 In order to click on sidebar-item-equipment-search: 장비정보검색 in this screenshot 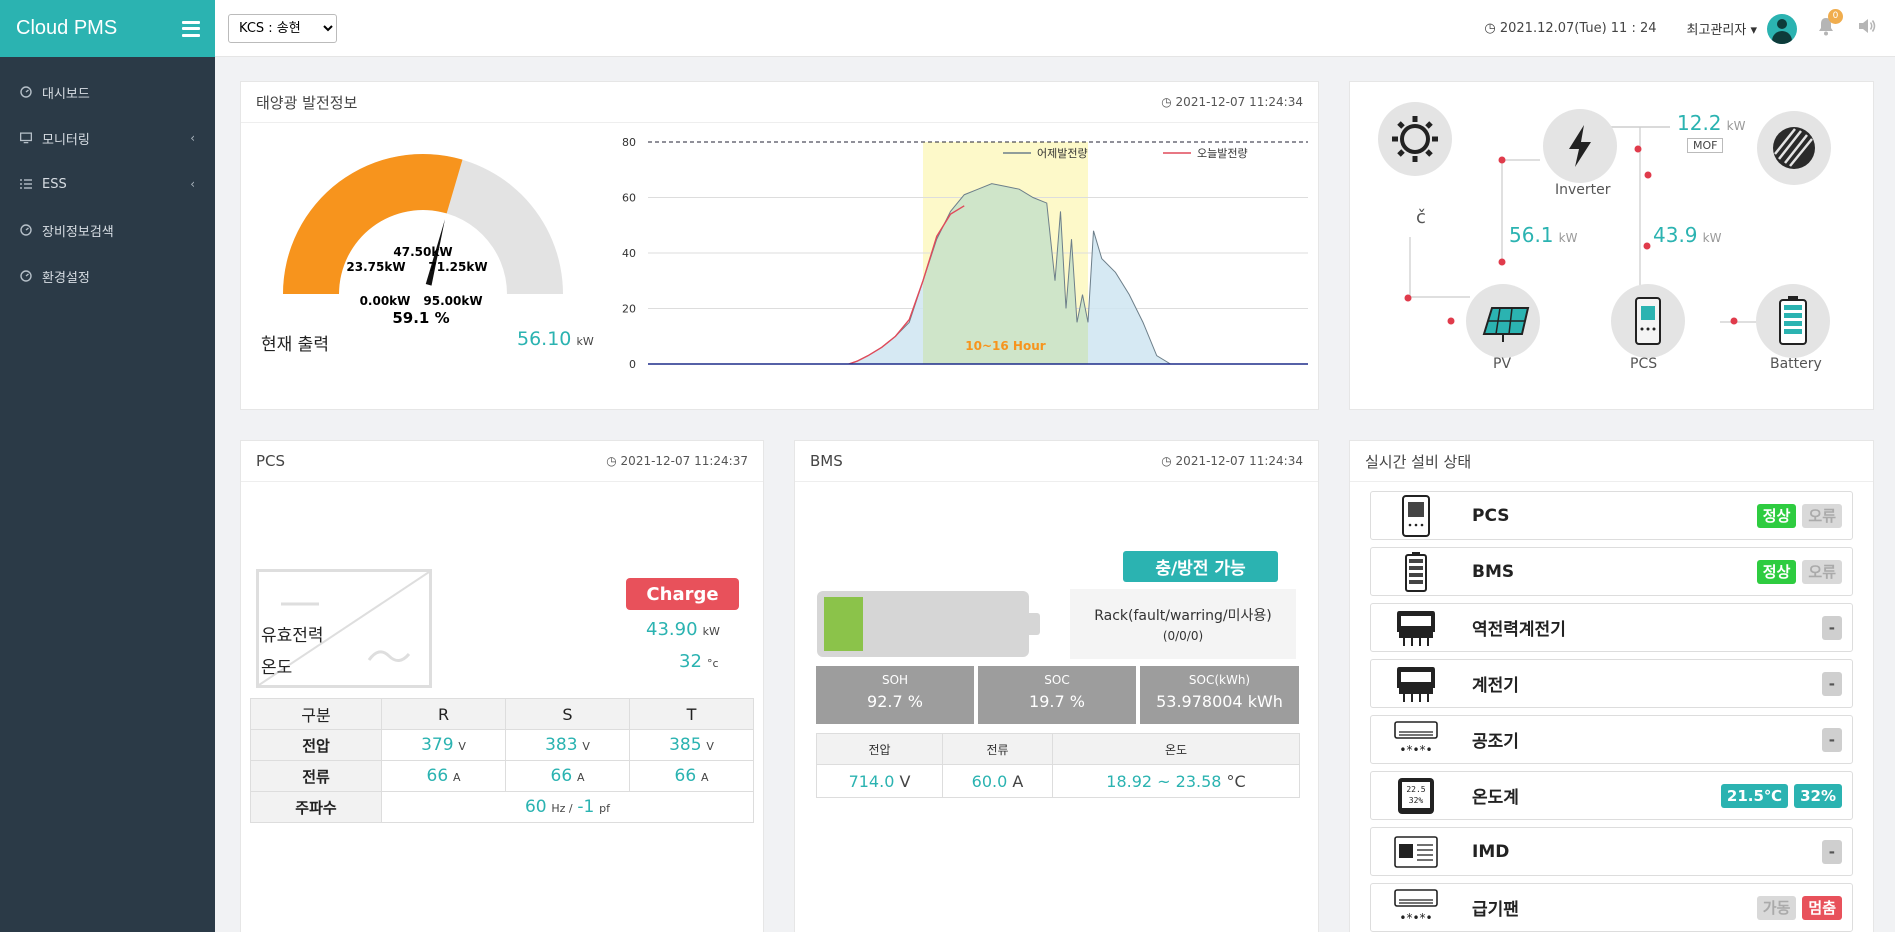, I will do `click(107, 230)`.